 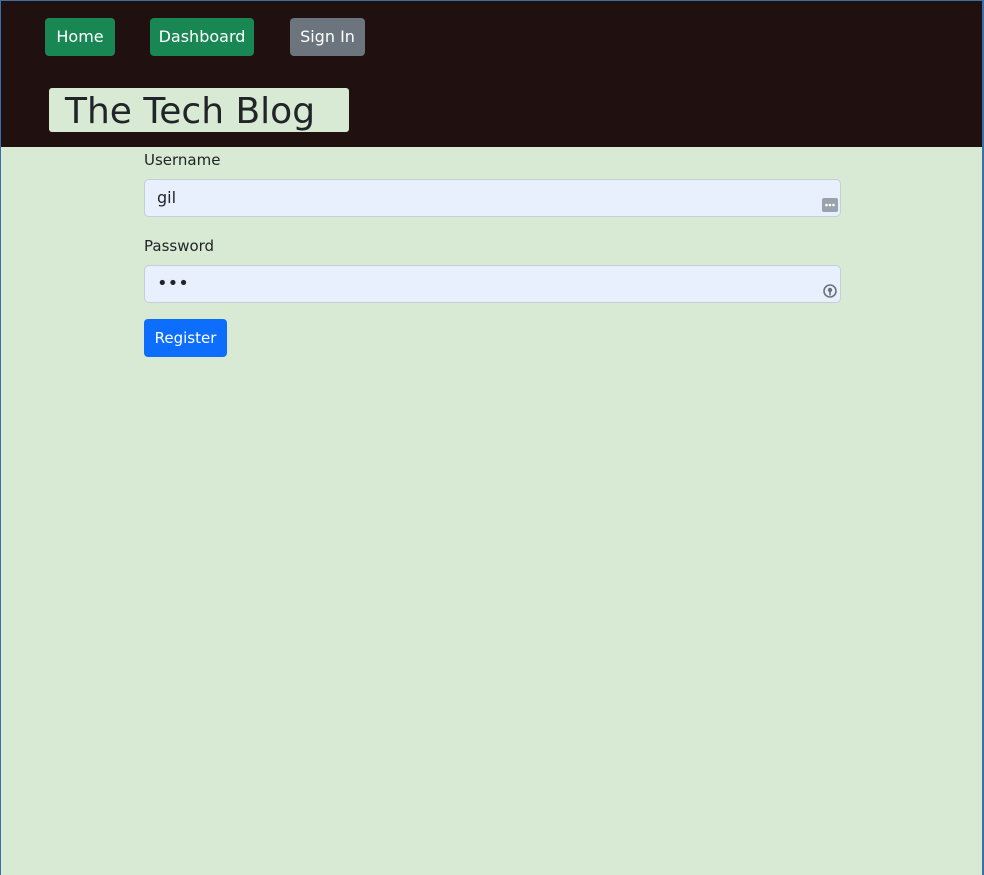 I want to click on username-input: gil, so click(x=492, y=198).